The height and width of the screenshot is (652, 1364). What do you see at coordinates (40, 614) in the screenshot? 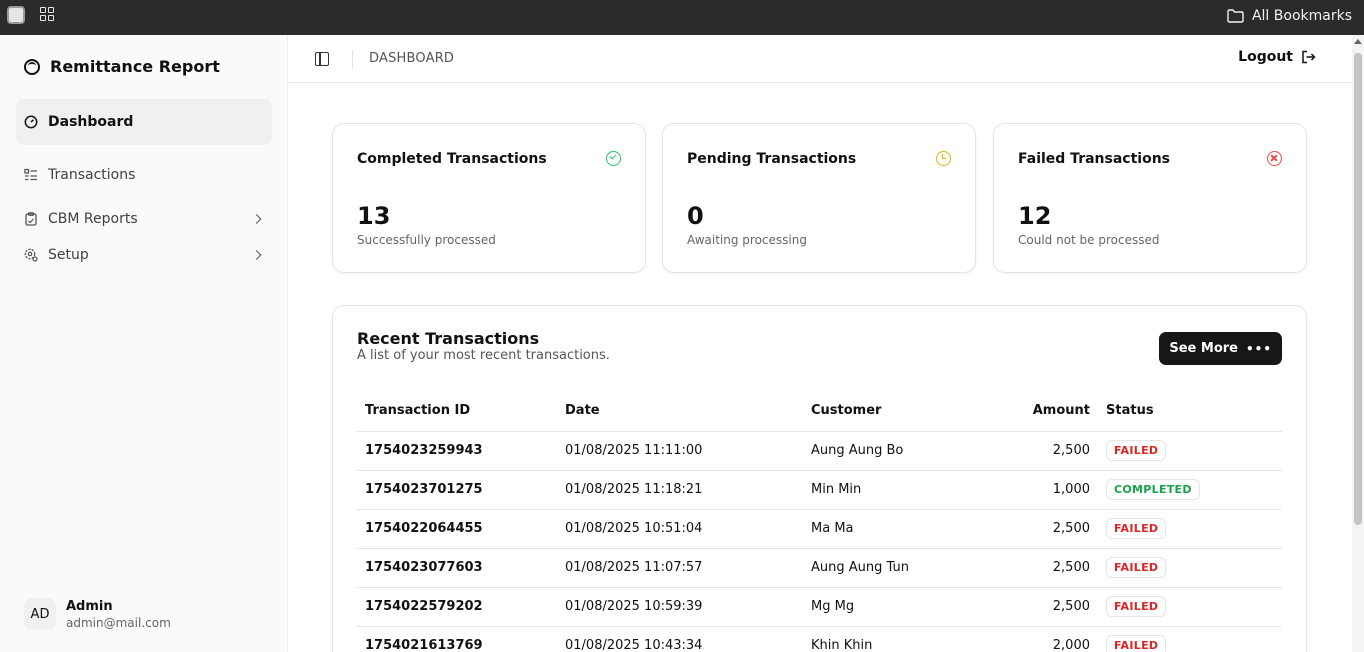
I see `avatar: AD` at bounding box center [40, 614].